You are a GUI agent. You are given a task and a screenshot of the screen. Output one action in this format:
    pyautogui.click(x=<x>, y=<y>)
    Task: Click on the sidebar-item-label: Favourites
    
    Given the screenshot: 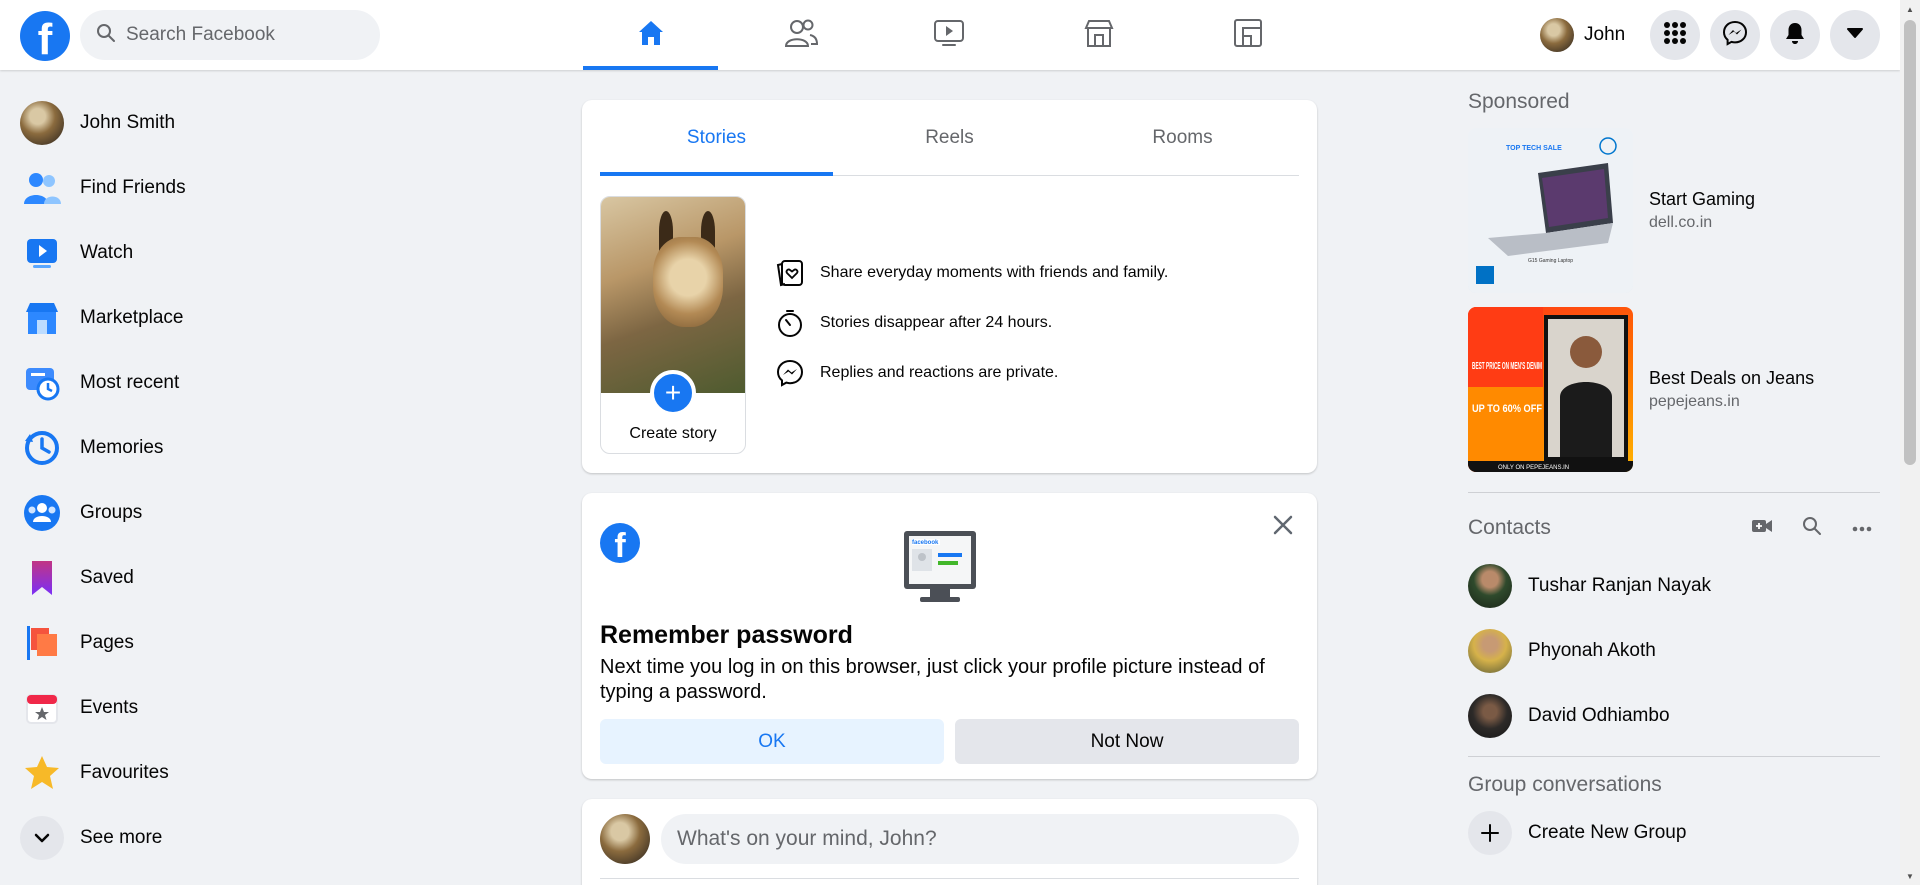 What is the action you would take?
    pyautogui.click(x=124, y=772)
    